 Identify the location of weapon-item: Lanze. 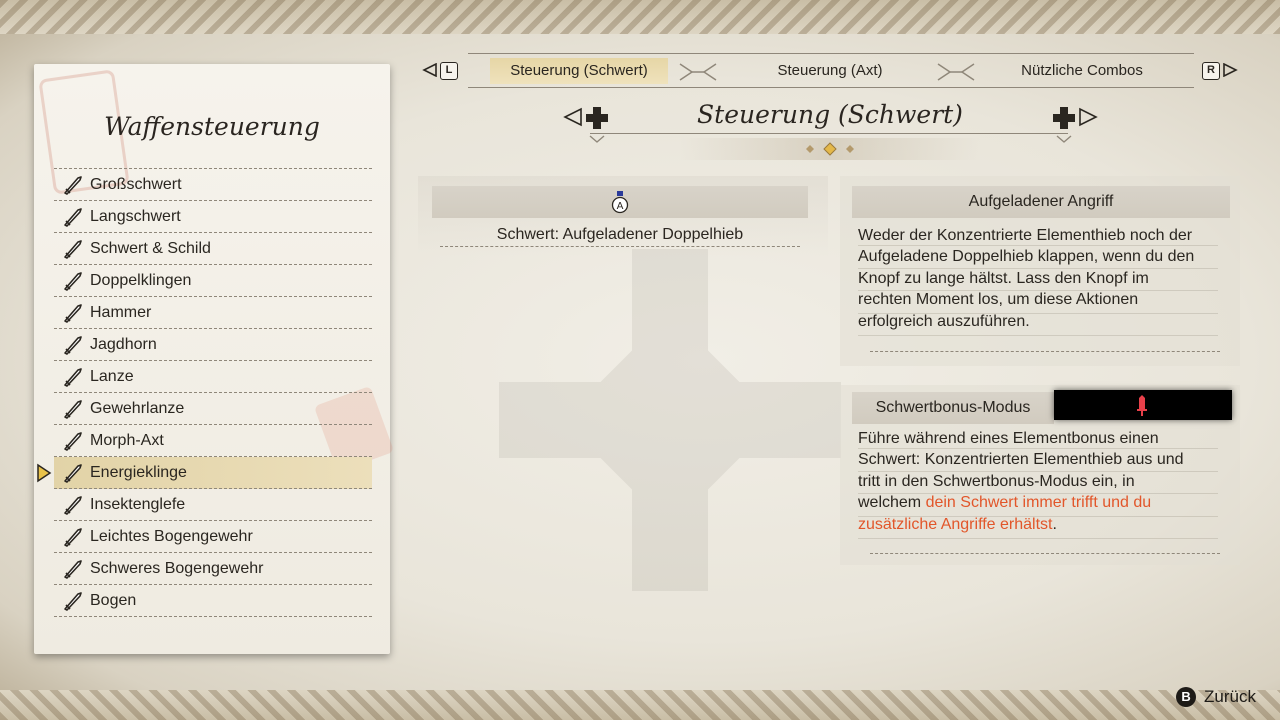
(213, 377).